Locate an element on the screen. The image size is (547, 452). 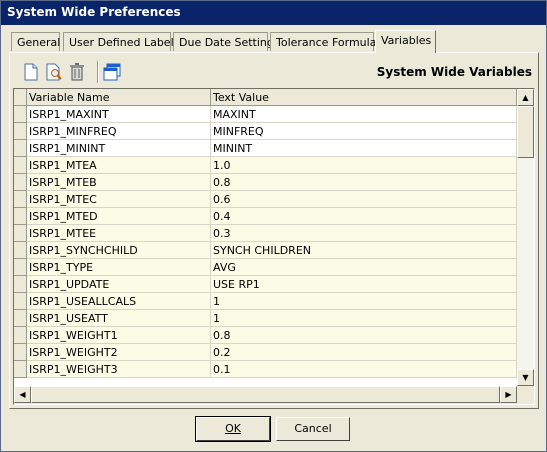
text-value-cell: 0.2 is located at coordinates (364, 352).